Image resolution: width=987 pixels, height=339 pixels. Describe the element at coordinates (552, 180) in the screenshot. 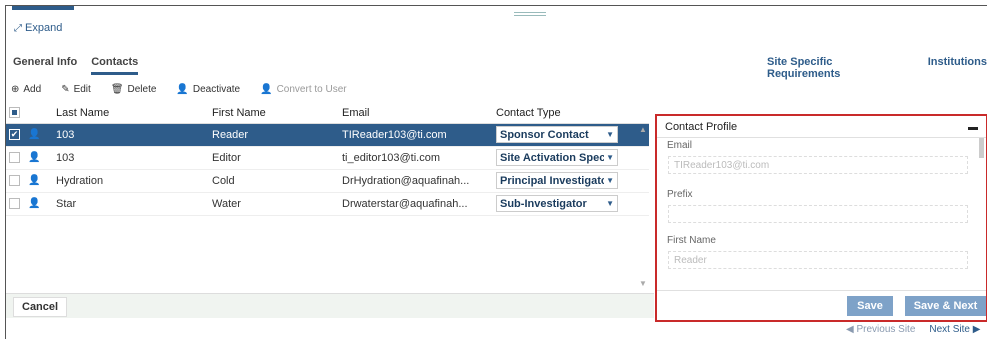

I see `contact-type-value: Principal Investigator` at that location.